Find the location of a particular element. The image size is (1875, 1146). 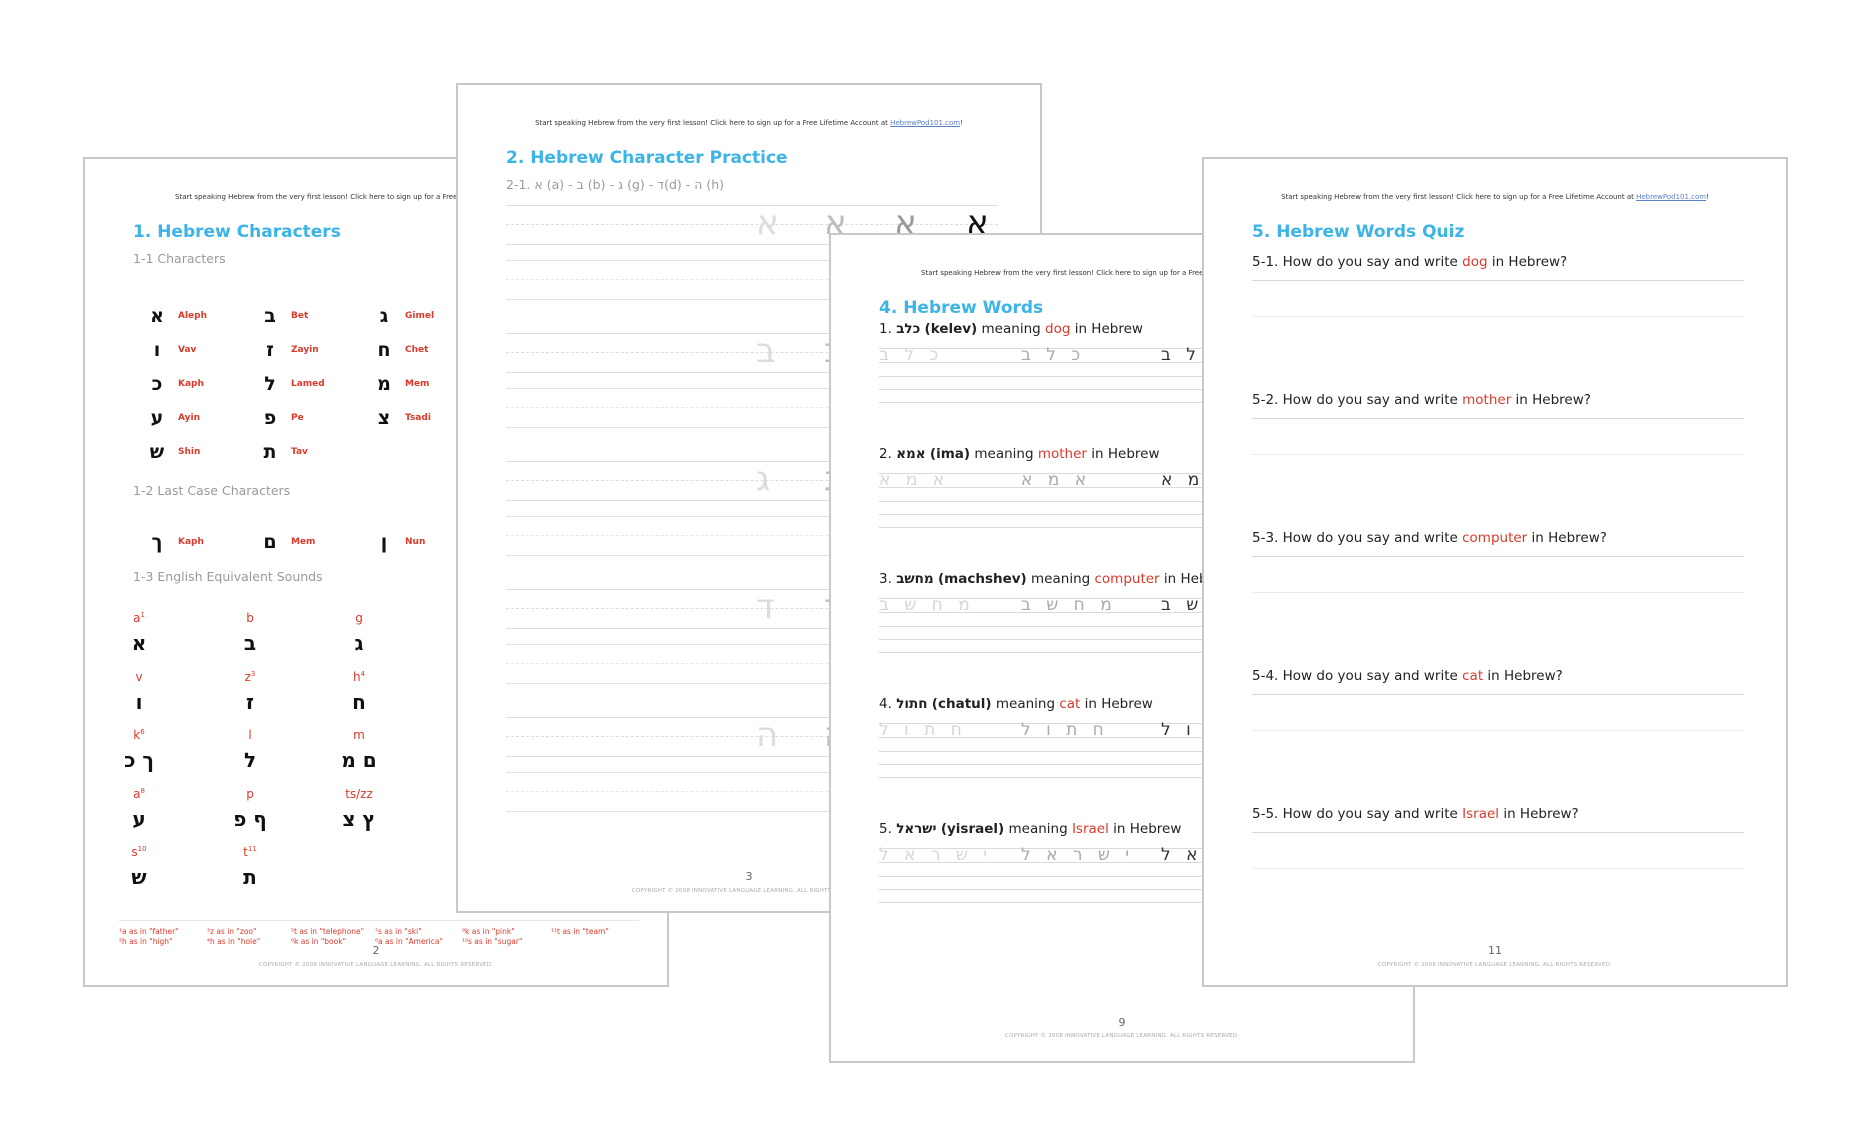

trace-letter: ה is located at coordinates (767, 735).